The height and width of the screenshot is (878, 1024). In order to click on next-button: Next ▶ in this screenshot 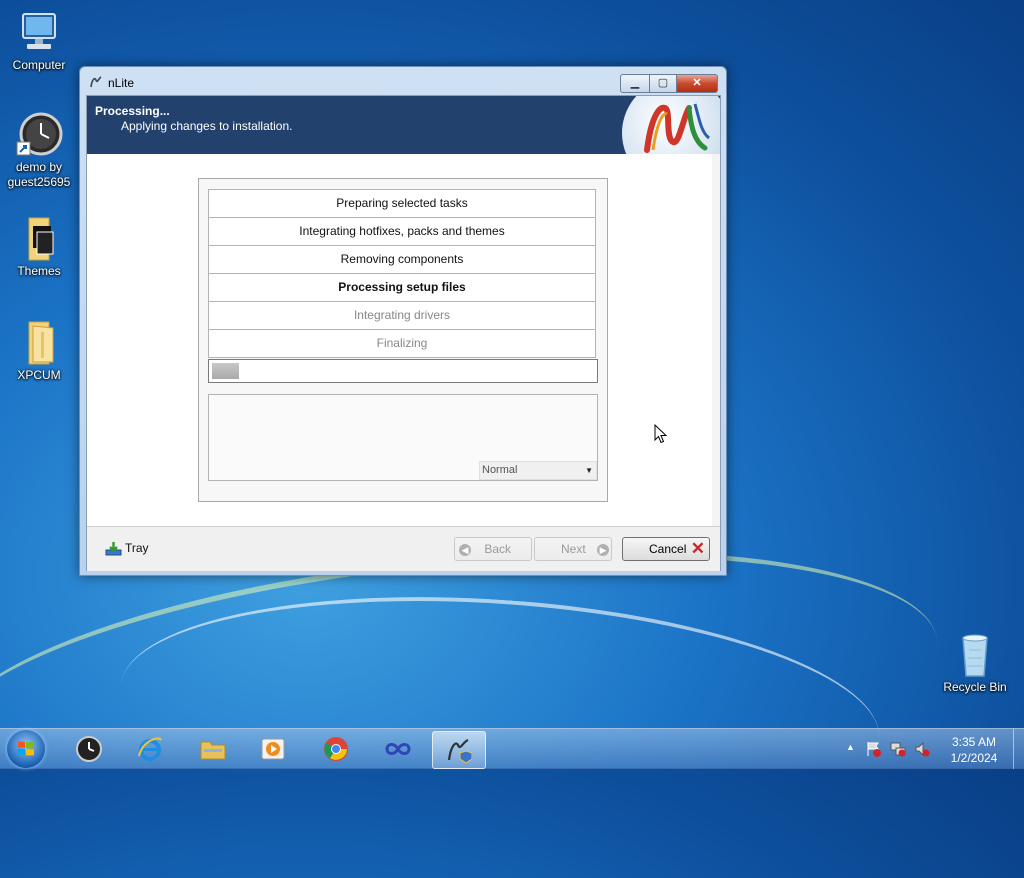, I will do `click(573, 549)`.